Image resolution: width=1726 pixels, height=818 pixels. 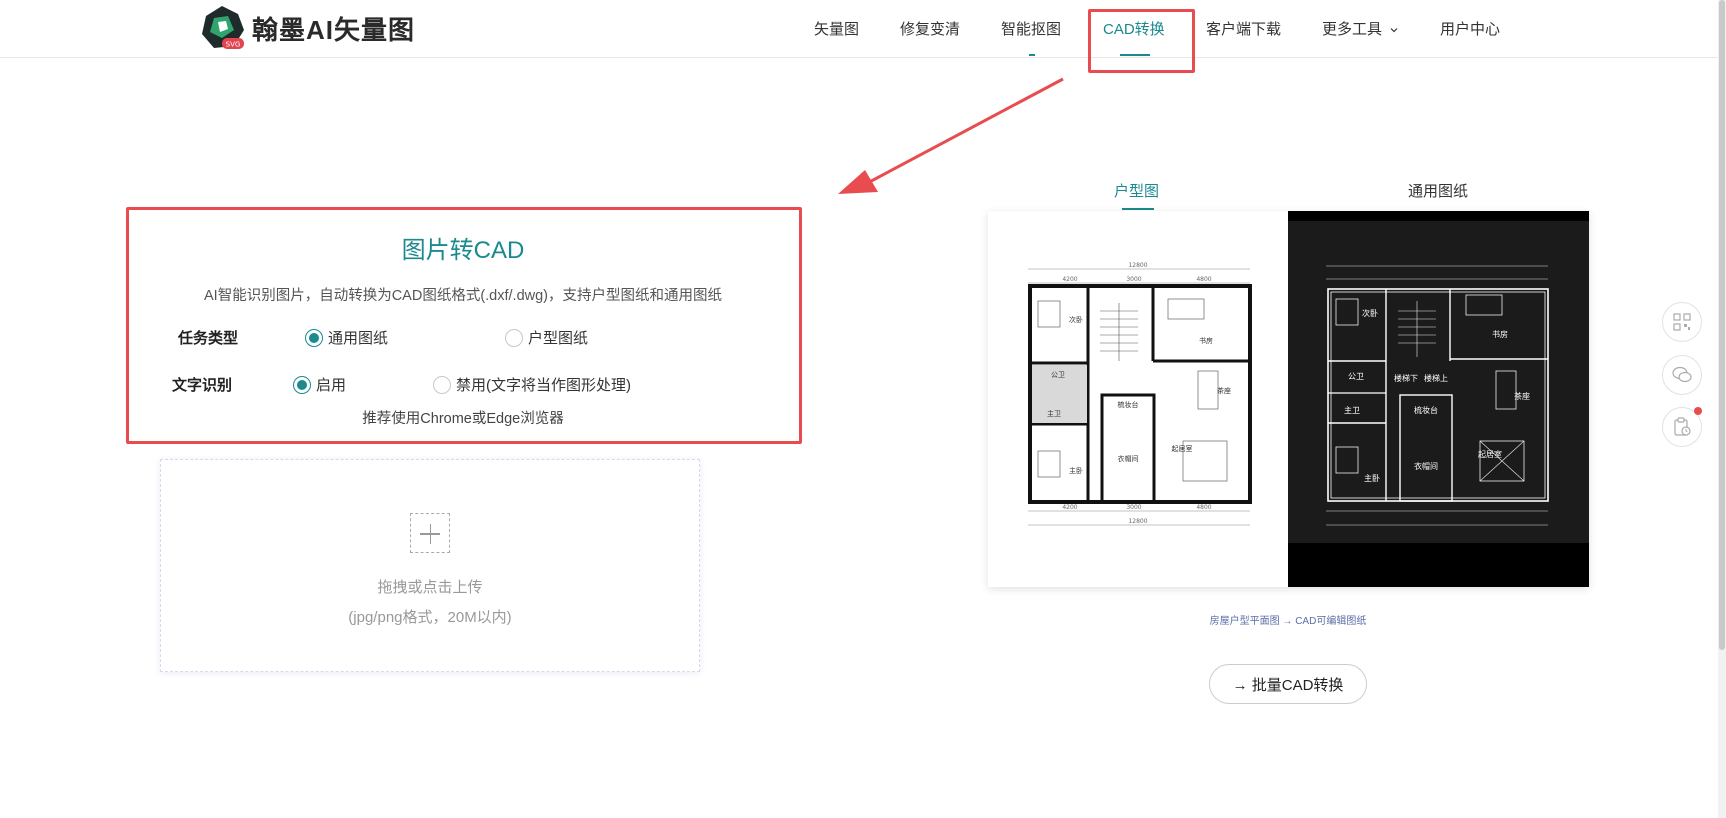 What do you see at coordinates (1698, 411) in the screenshot?
I see `notification-dot` at bounding box center [1698, 411].